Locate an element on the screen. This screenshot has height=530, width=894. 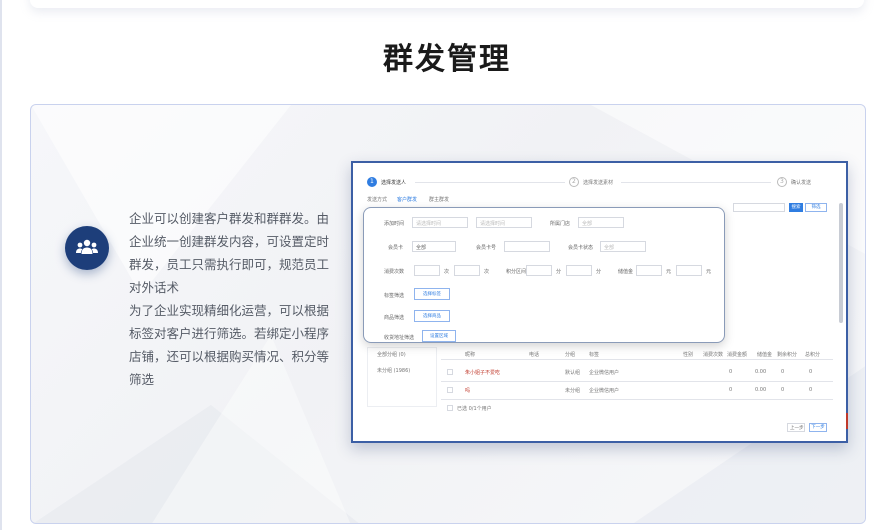
step-1-label: 选择发送人 is located at coordinates (394, 183).